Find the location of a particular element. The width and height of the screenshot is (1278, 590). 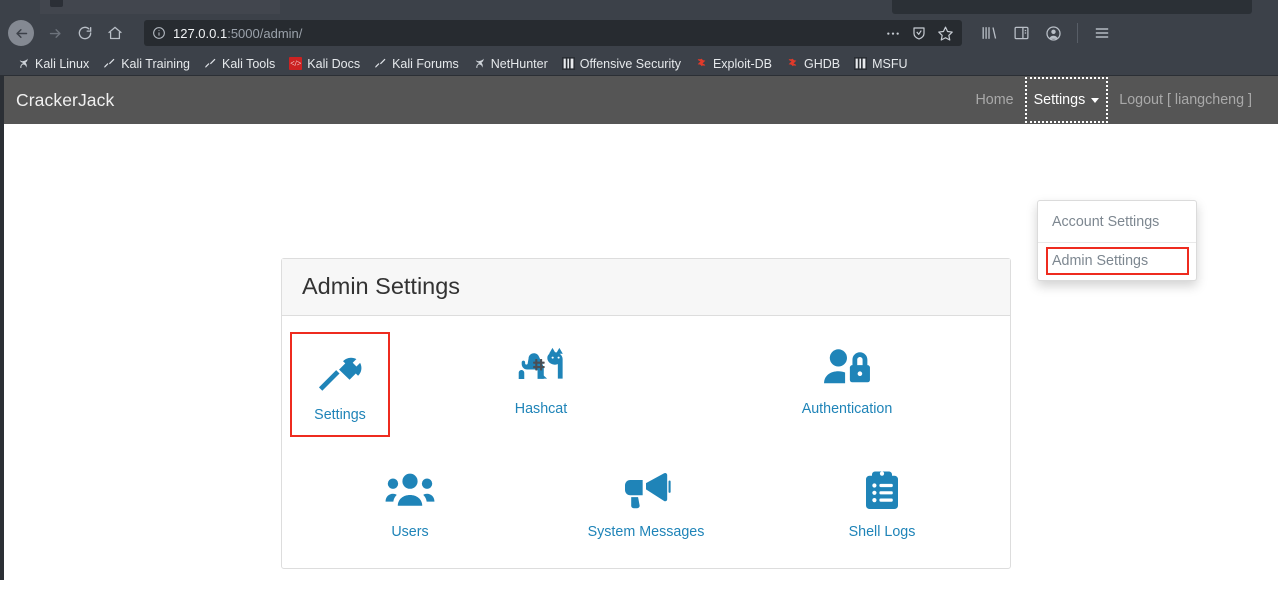

tile-label: Shell Logs is located at coordinates (882, 532).